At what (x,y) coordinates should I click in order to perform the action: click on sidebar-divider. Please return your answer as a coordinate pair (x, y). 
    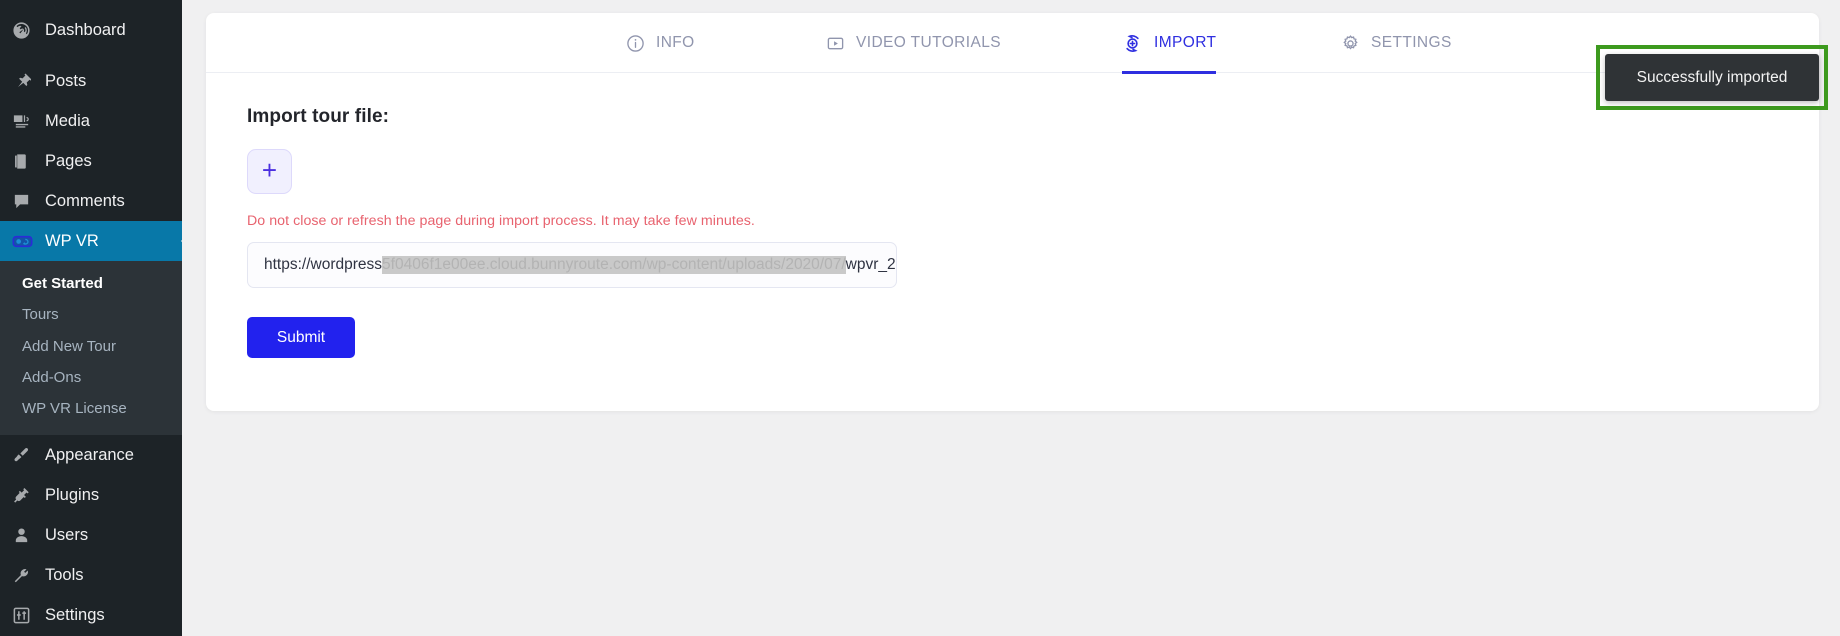
    Looking at the image, I should click on (91, 55).